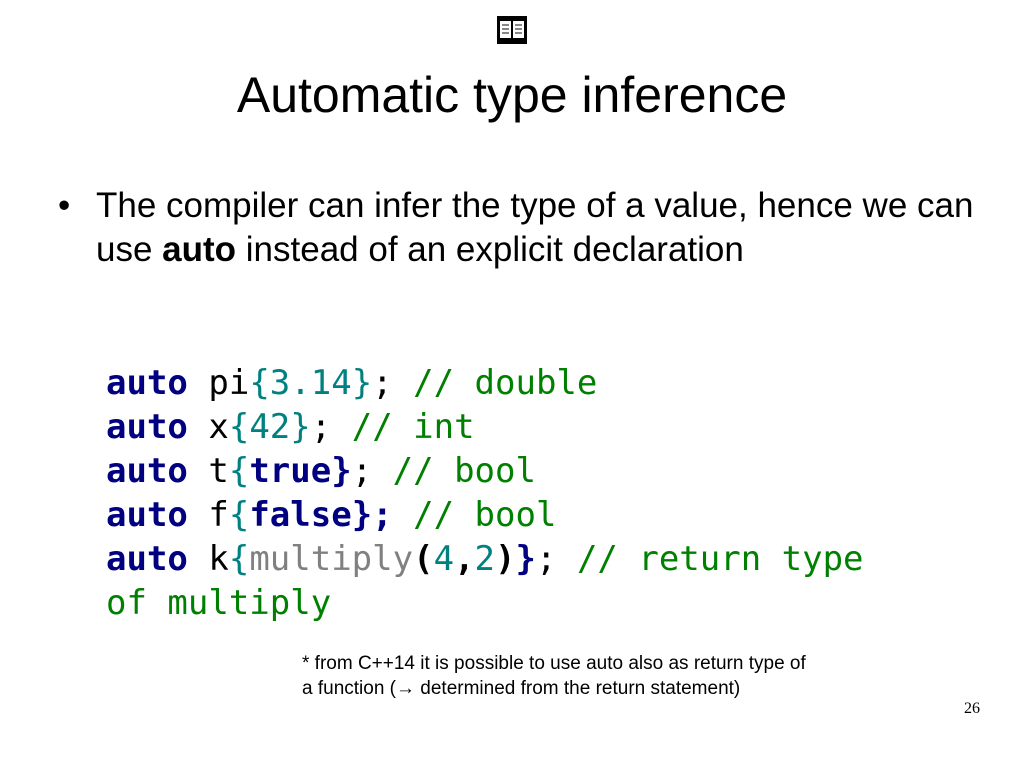 This screenshot has width=1024, height=768. What do you see at coordinates (444, 559) in the screenshot?
I see `code-number: 4` at bounding box center [444, 559].